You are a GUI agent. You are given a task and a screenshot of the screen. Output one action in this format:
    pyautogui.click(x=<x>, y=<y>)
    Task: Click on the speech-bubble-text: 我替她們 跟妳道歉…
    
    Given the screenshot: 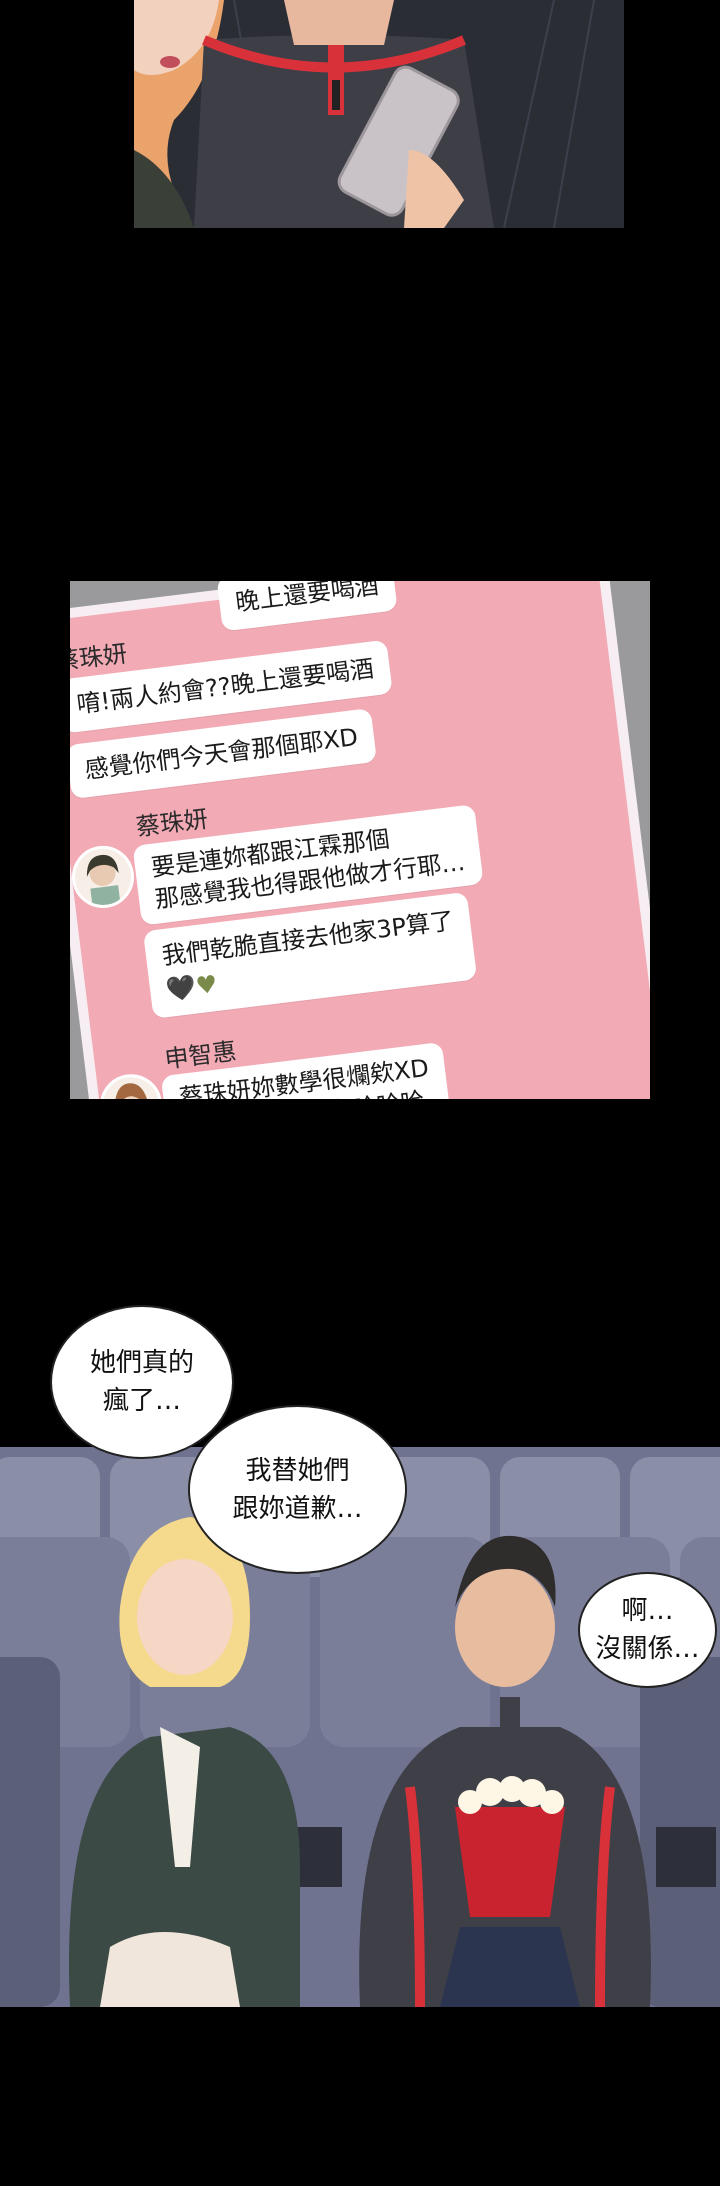 What is the action you would take?
    pyautogui.click(x=297, y=1489)
    